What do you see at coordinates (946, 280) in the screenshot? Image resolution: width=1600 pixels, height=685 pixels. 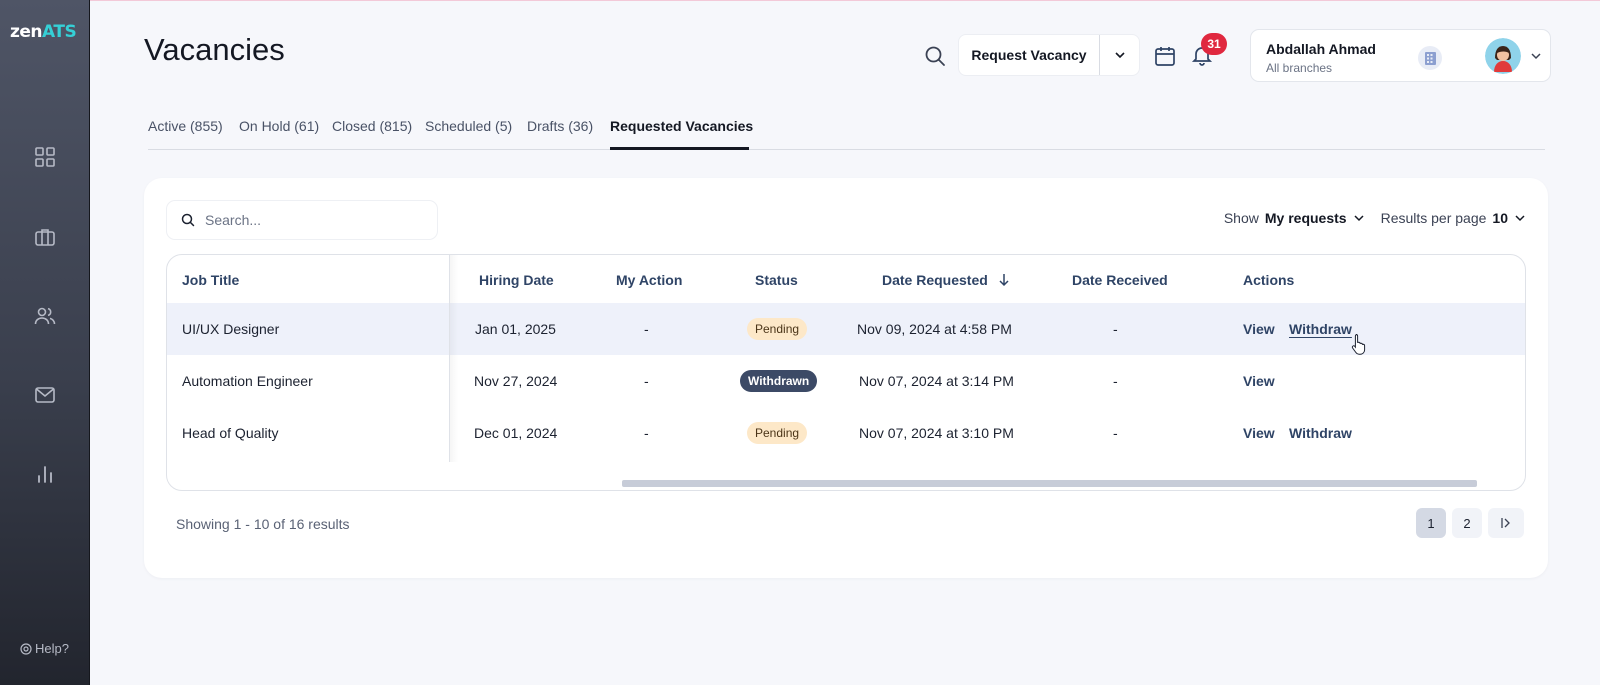 I see `column-header-date-requested: Date Requested` at bounding box center [946, 280].